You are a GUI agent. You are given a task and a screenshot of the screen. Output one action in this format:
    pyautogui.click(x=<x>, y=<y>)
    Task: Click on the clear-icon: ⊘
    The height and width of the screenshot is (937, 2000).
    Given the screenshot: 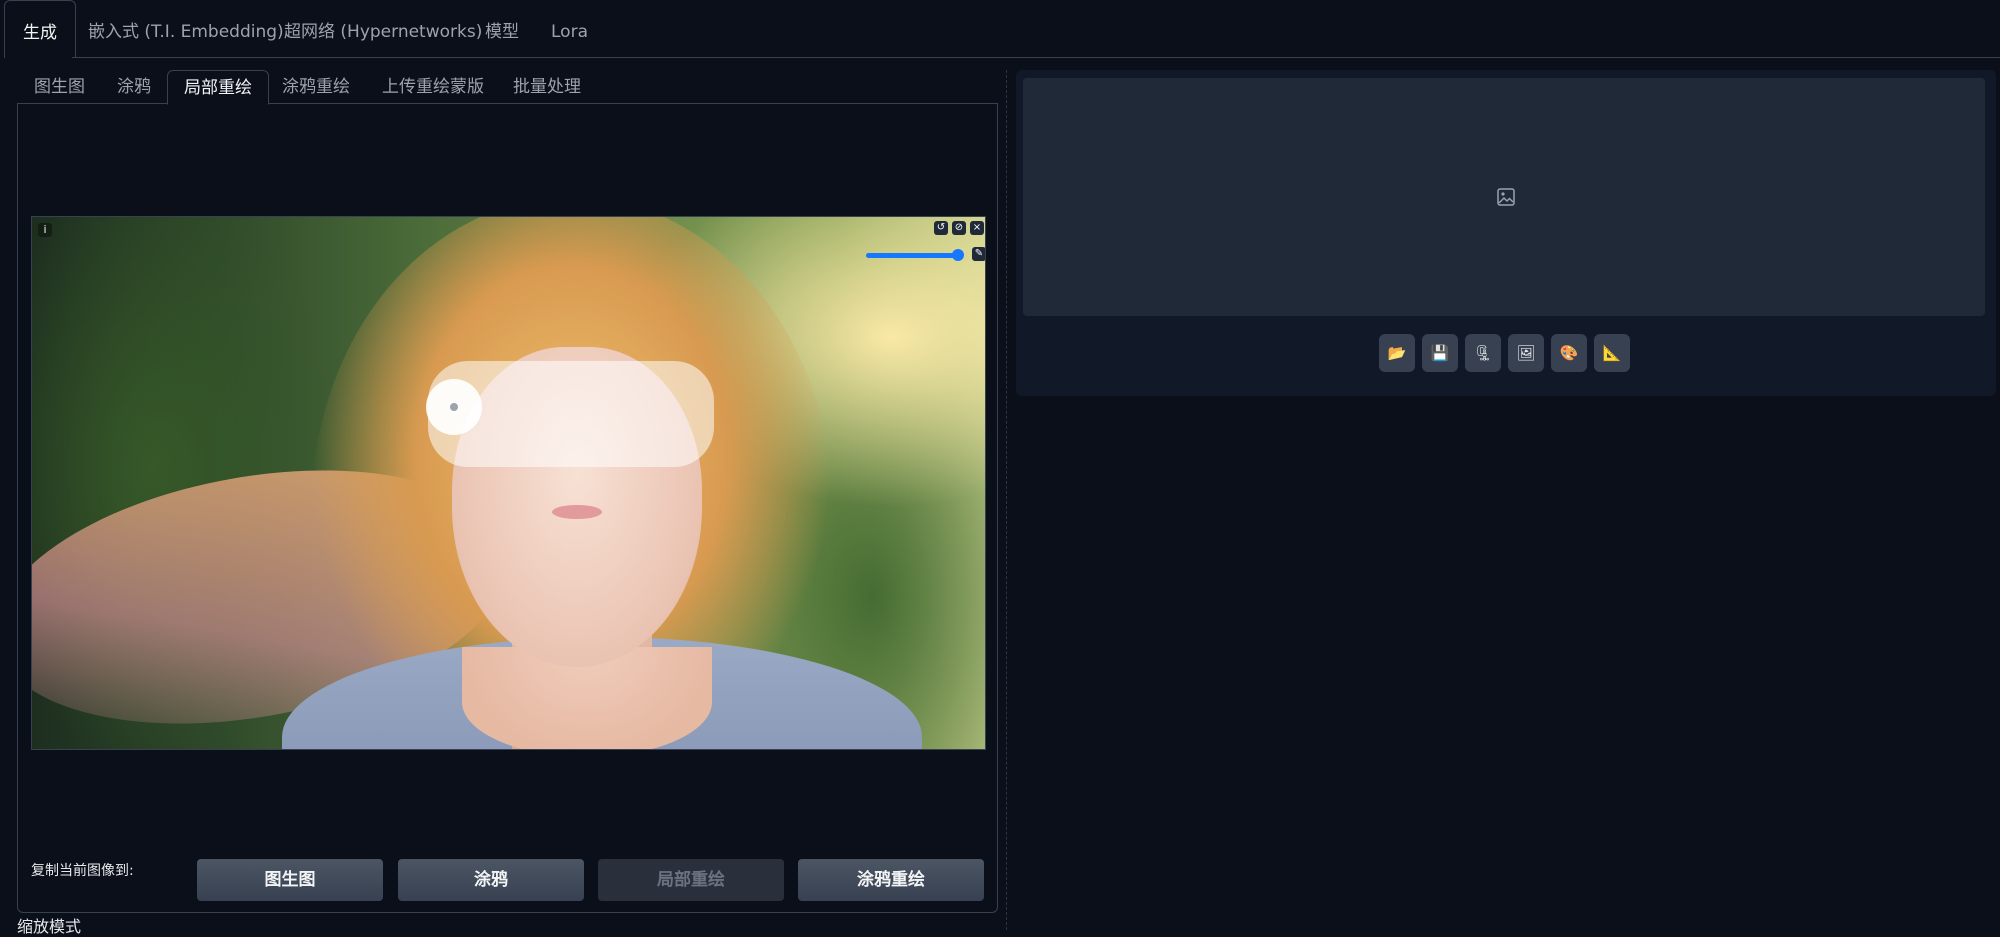 What is the action you would take?
    pyautogui.click(x=959, y=228)
    